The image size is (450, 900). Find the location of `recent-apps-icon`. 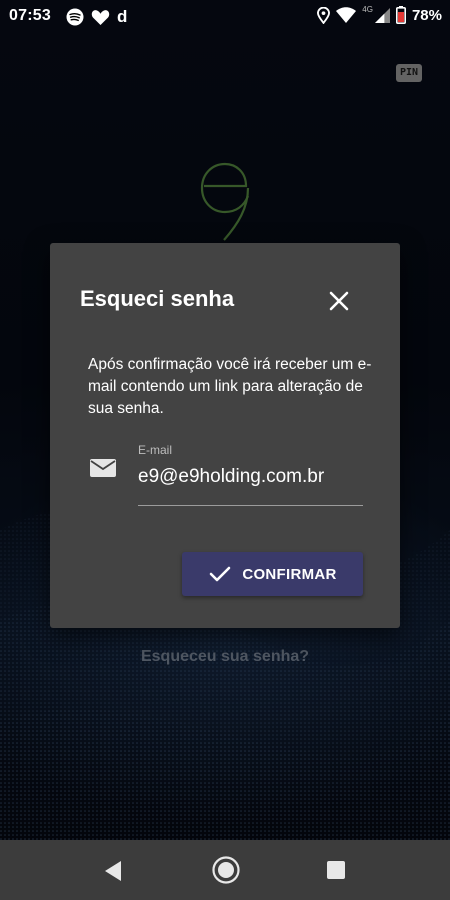

recent-apps-icon is located at coordinates (336, 870).